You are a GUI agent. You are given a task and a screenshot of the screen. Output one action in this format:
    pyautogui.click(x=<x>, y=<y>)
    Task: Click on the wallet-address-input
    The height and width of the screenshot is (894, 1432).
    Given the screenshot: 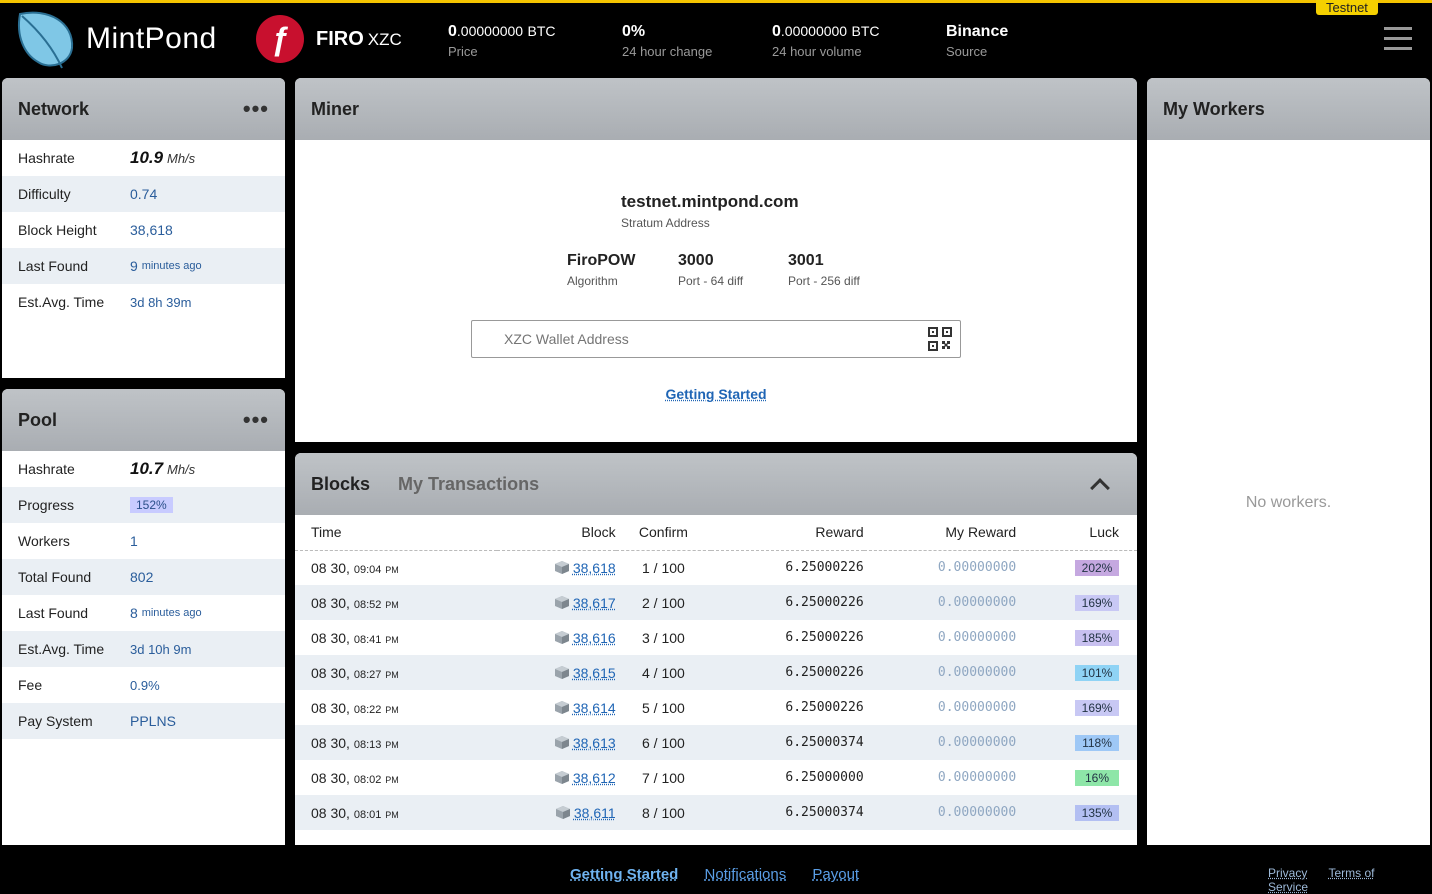 What is the action you would take?
    pyautogui.click(x=692, y=339)
    